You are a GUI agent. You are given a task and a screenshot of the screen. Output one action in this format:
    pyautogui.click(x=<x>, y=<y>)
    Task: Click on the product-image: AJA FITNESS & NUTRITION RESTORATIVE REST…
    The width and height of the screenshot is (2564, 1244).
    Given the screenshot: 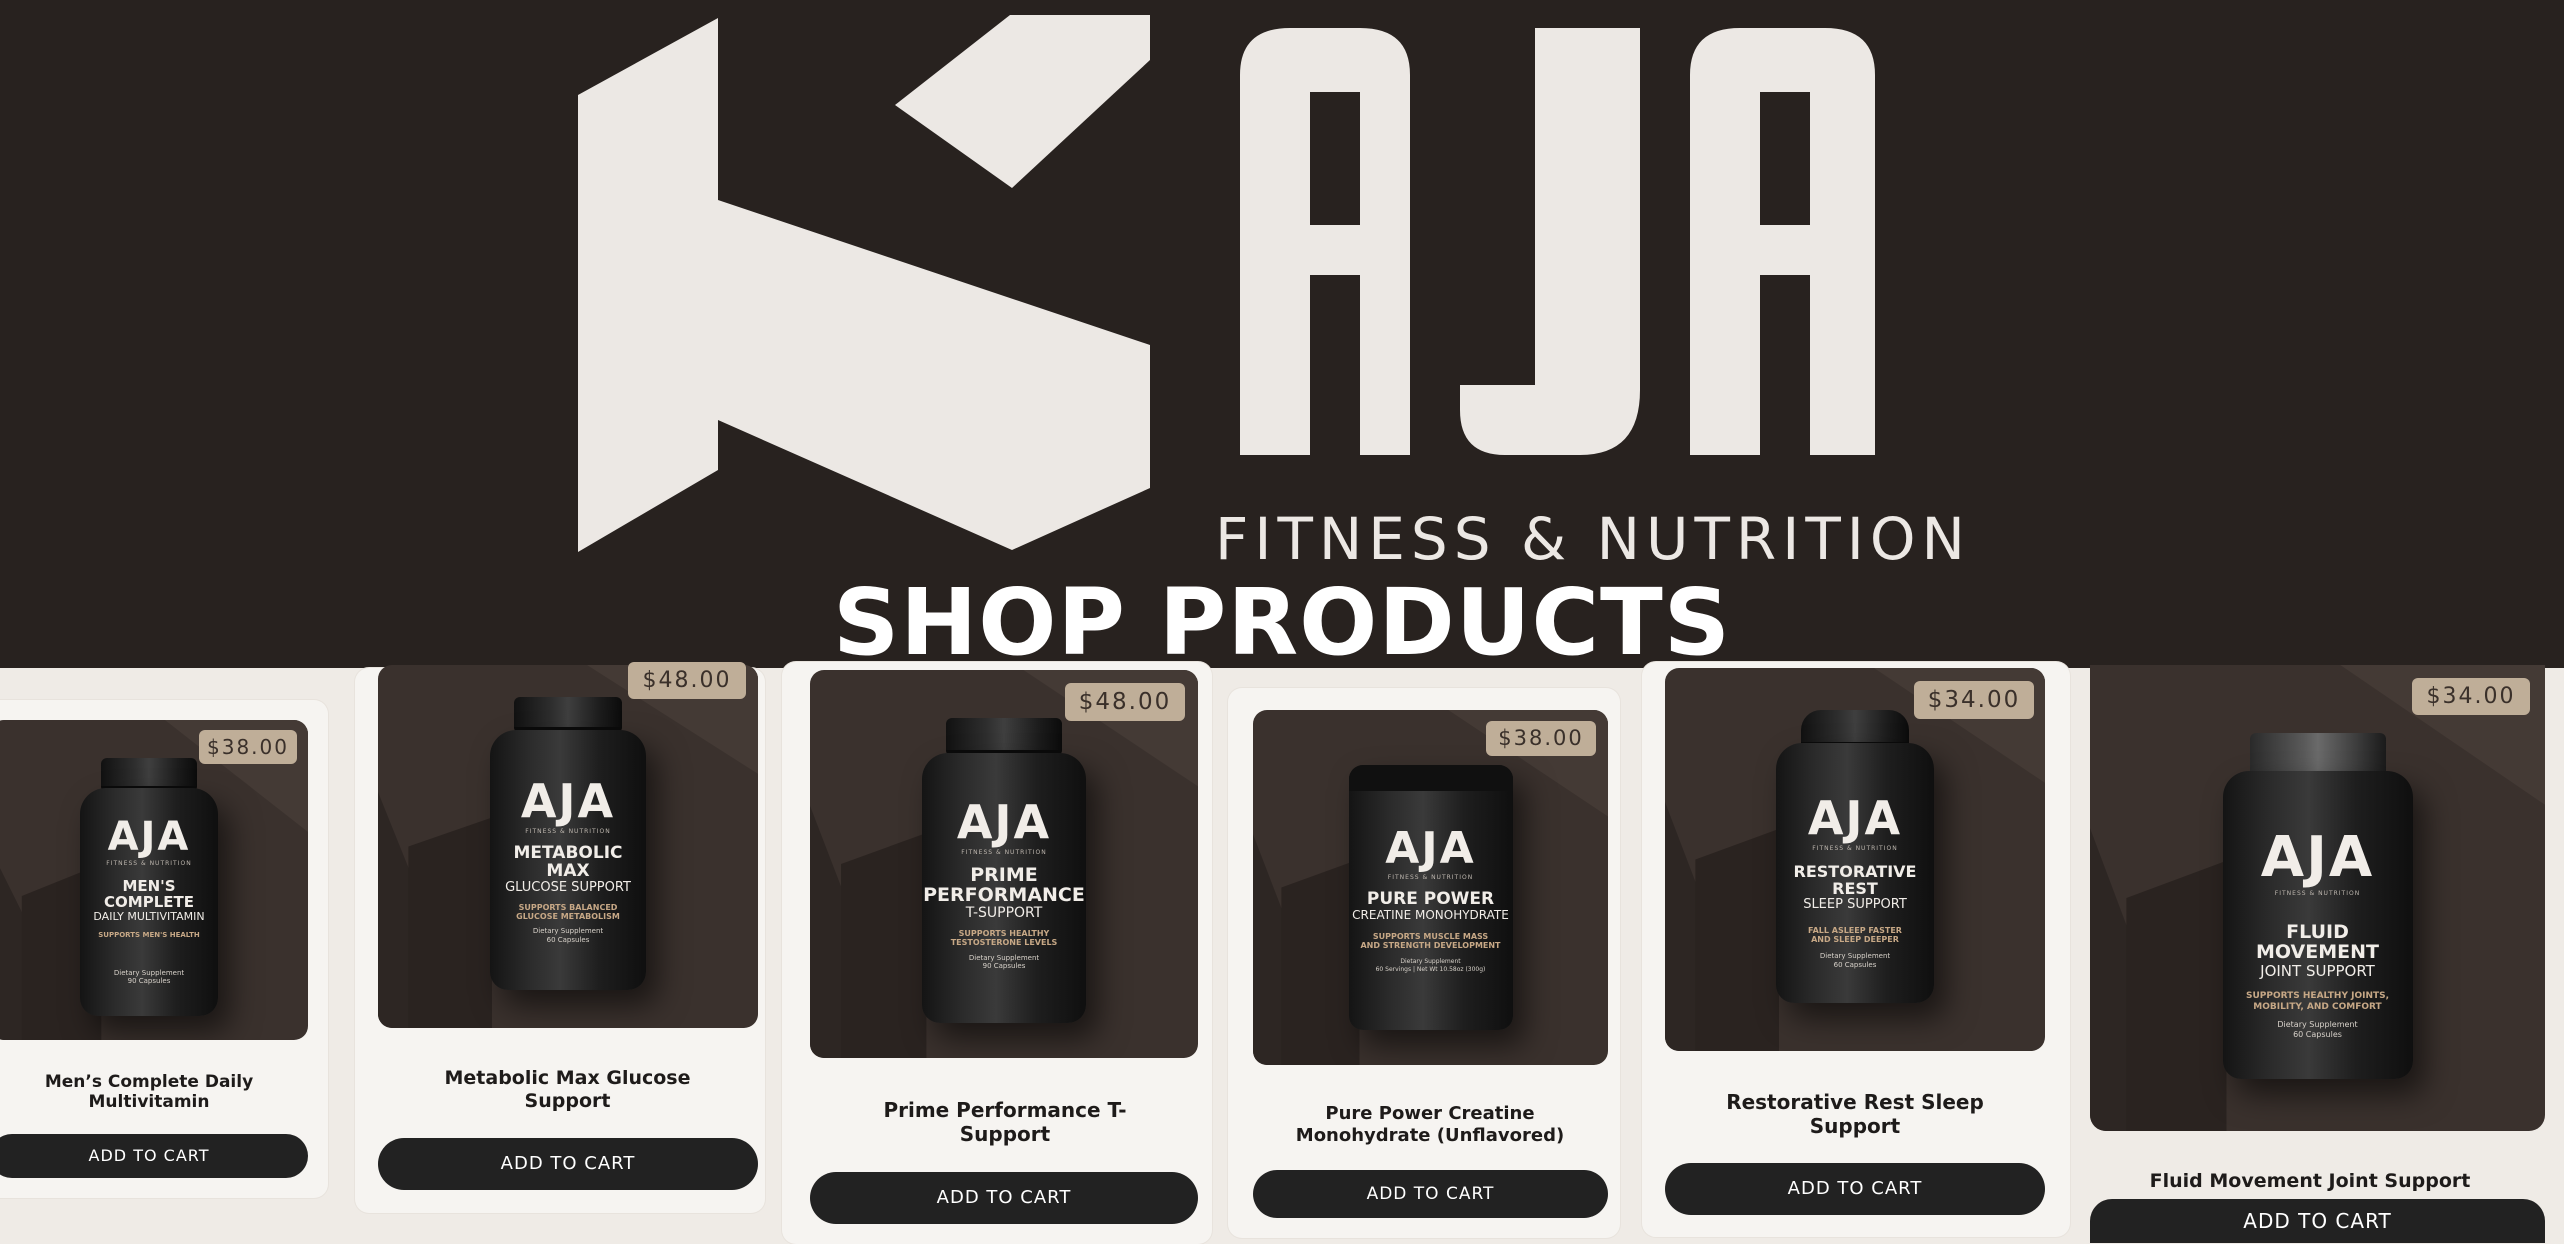 What is the action you would take?
    pyautogui.click(x=1855, y=859)
    